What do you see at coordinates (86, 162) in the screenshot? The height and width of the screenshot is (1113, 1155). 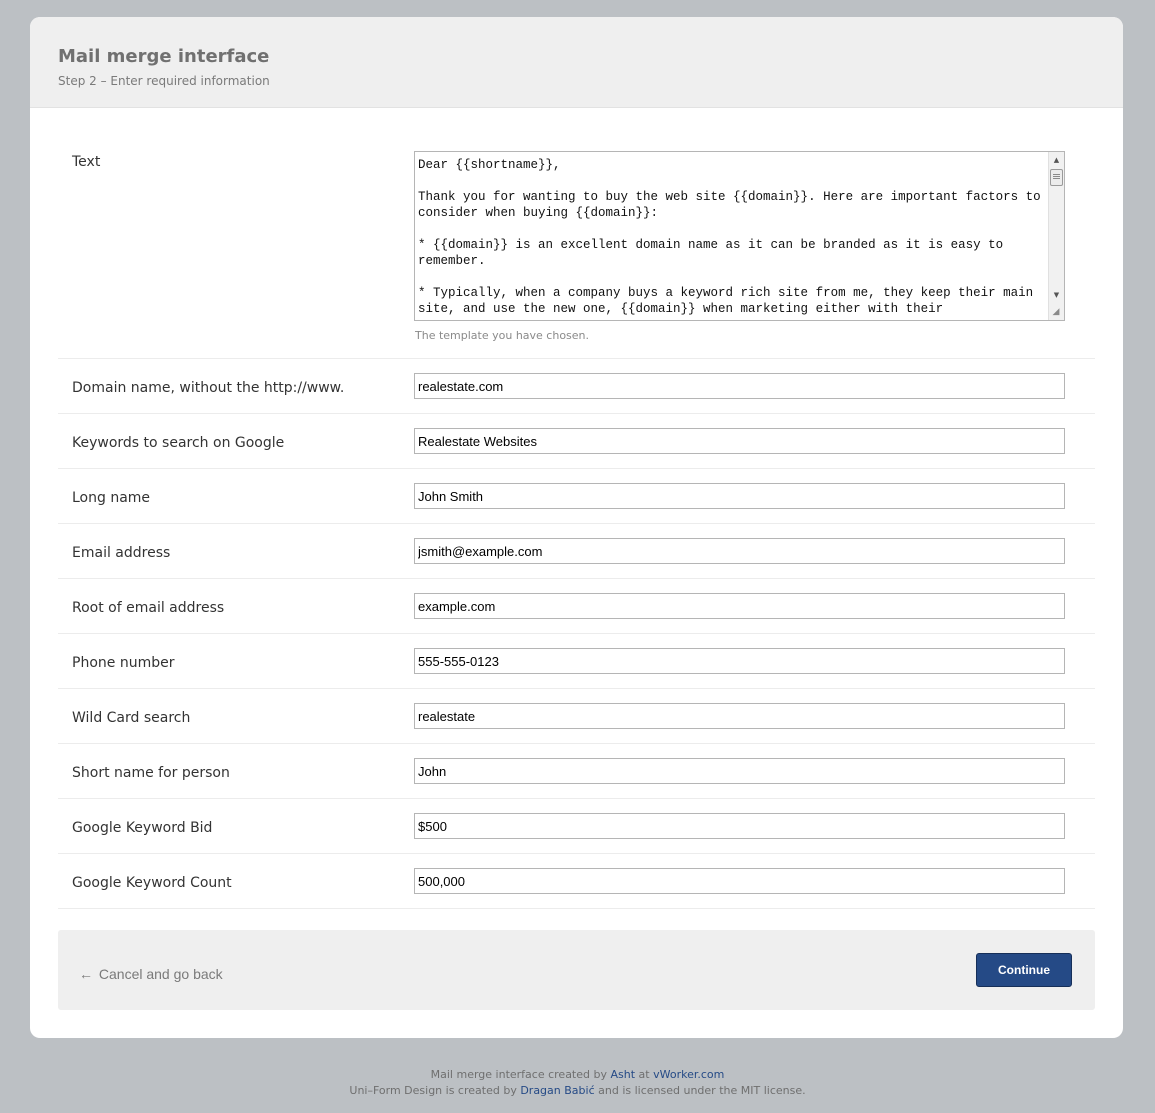 I see `text-label: Text` at bounding box center [86, 162].